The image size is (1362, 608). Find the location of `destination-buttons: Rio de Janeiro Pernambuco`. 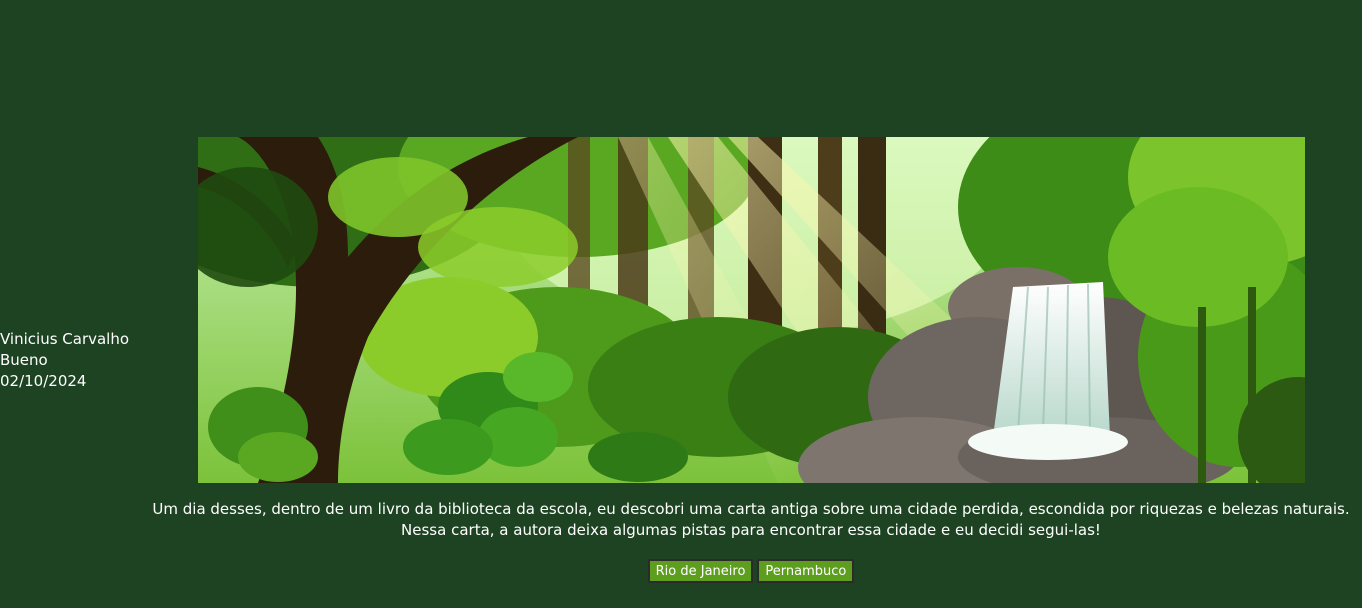

destination-buttons: Rio de Janeiro Pernambuco is located at coordinates (681, 571).